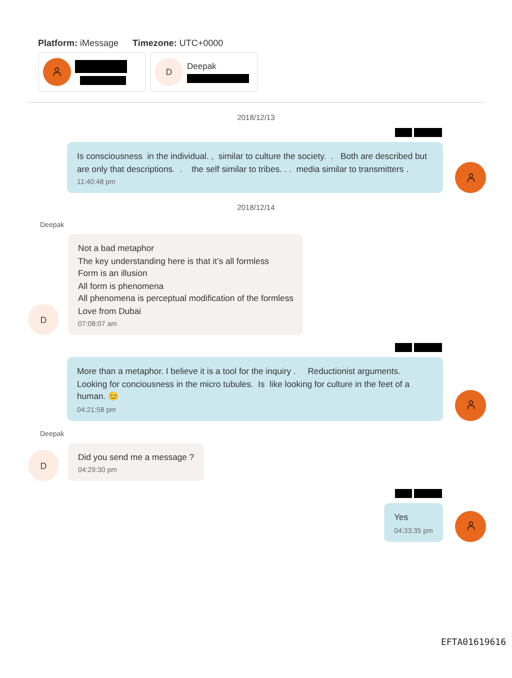 This screenshot has width=512, height=678. Describe the element at coordinates (243, 383) in the screenshot. I see `message-text: More than a metaphor. I believe it is a tool for the inquiry . Reductionist arguments. Looking for conciousness in the micro tubules. Is like looking for culture in the feet of a human. 😊` at that location.